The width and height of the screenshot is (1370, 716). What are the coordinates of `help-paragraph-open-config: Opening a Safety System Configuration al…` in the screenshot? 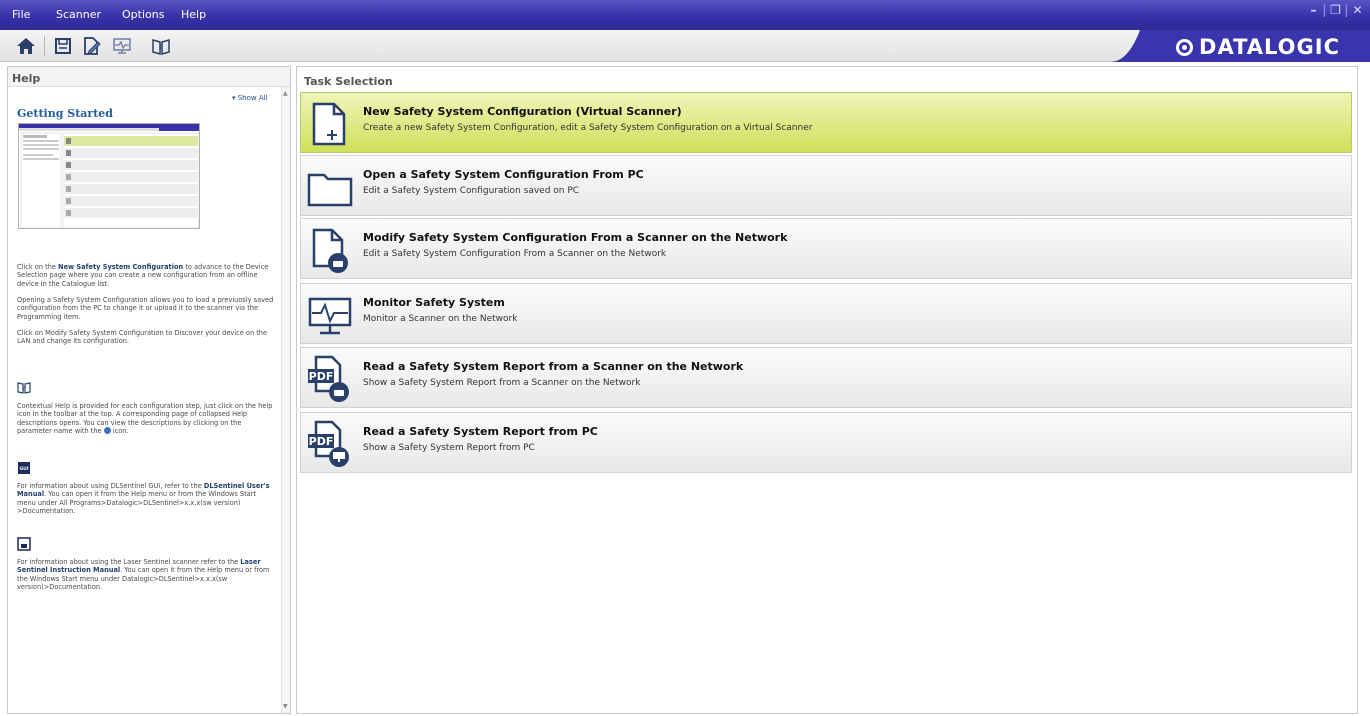 It's located at (145, 308).